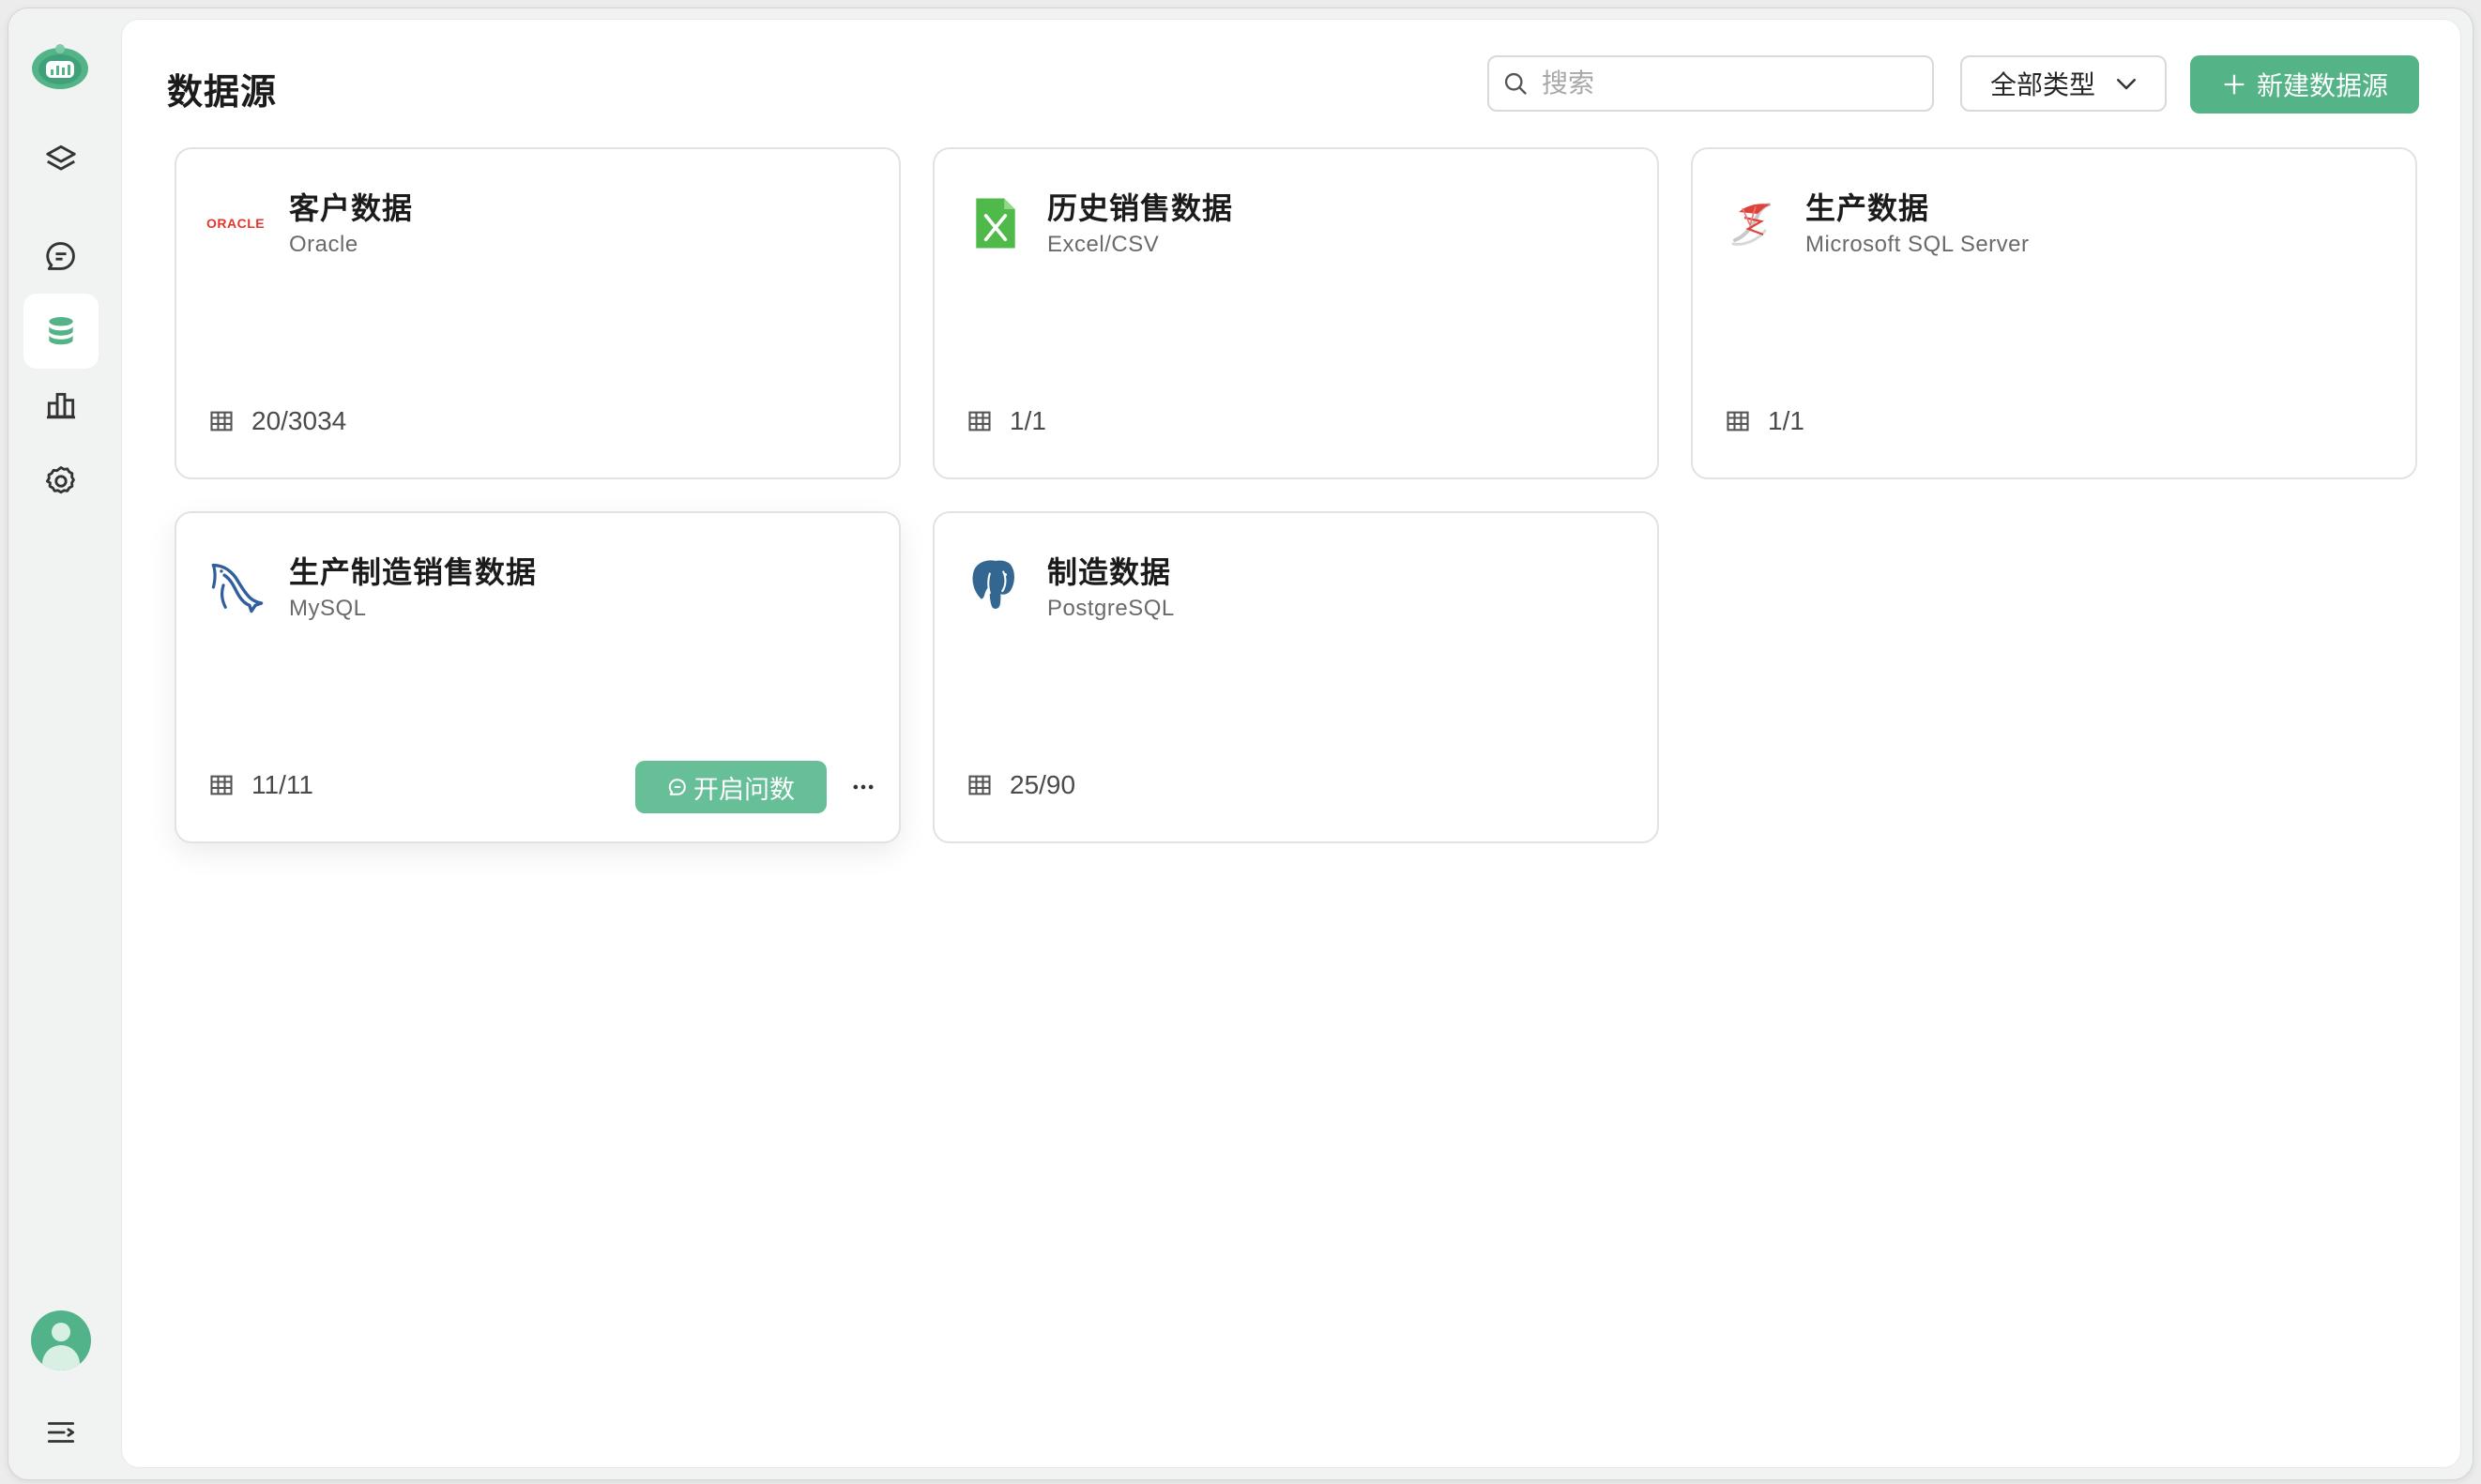 Image resolution: width=2481 pixels, height=1484 pixels. What do you see at coordinates (1515, 83) in the screenshot?
I see `search-icon` at bounding box center [1515, 83].